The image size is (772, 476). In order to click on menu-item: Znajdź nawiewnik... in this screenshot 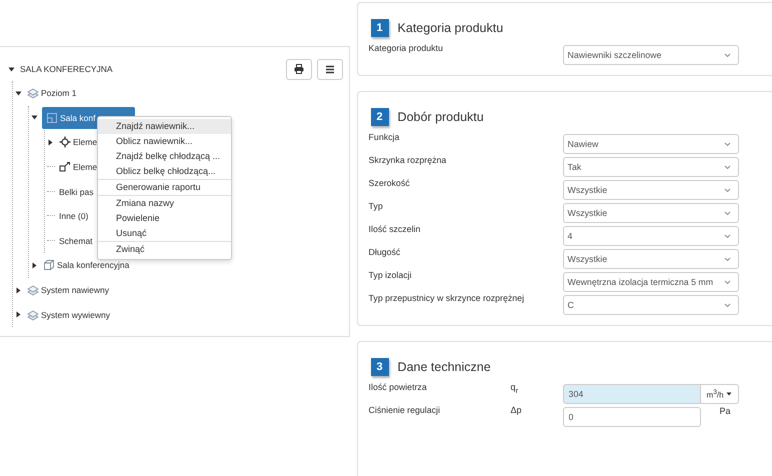, I will do `click(164, 126)`.